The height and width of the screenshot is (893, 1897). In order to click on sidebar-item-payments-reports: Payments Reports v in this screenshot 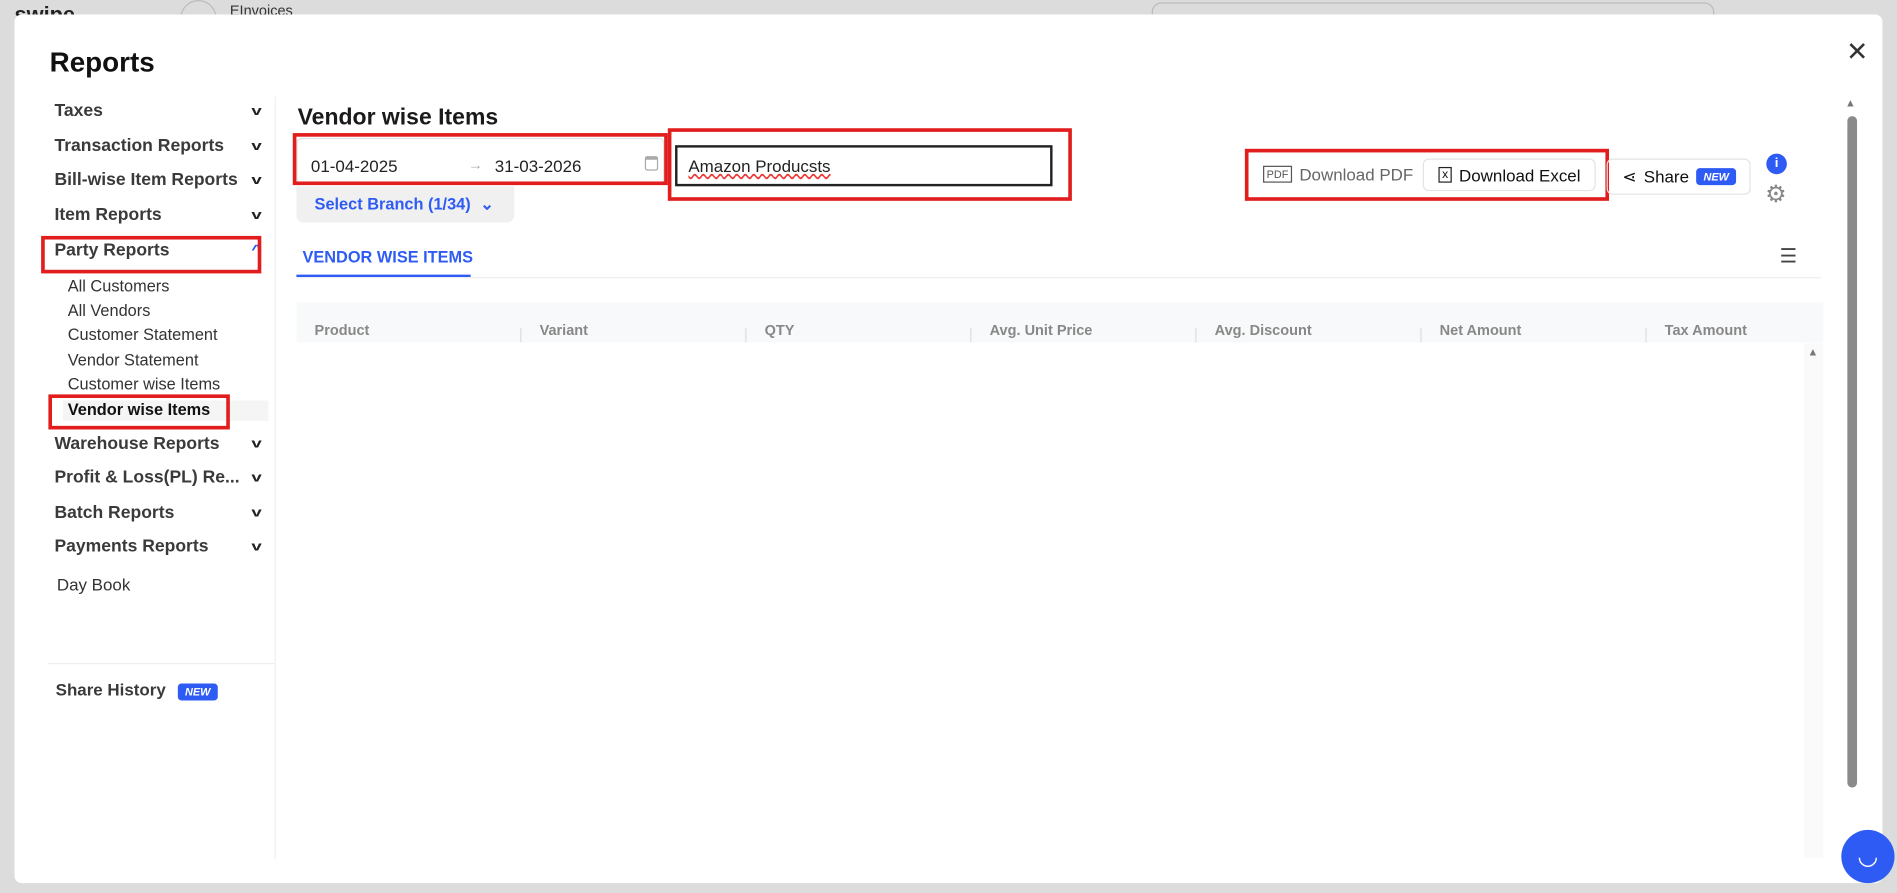, I will do `click(158, 547)`.